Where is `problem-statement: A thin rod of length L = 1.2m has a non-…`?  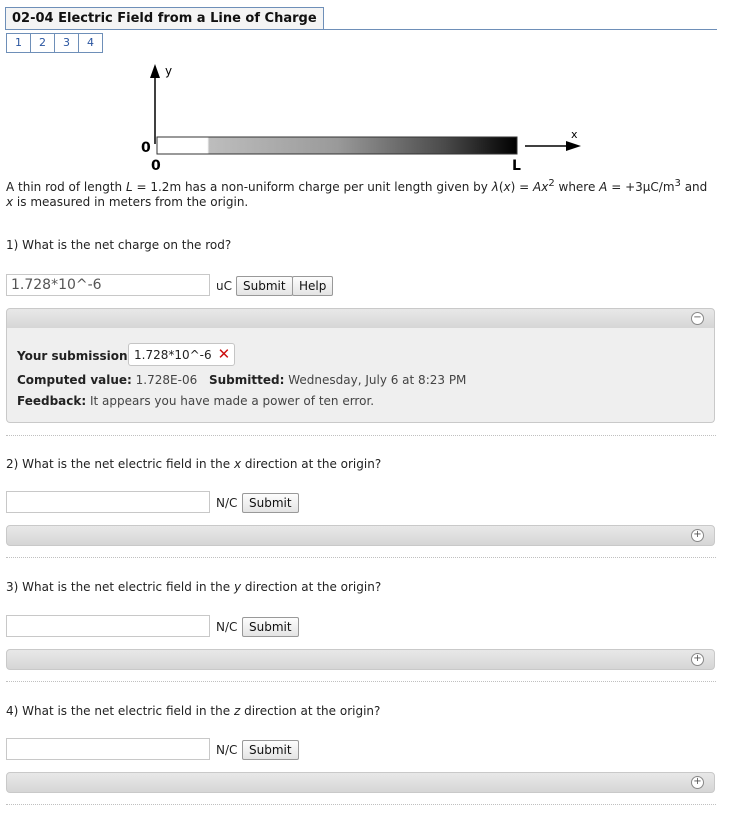
problem-statement: A thin rod of length L = 1.2m has a non-… is located at coordinates (357, 193).